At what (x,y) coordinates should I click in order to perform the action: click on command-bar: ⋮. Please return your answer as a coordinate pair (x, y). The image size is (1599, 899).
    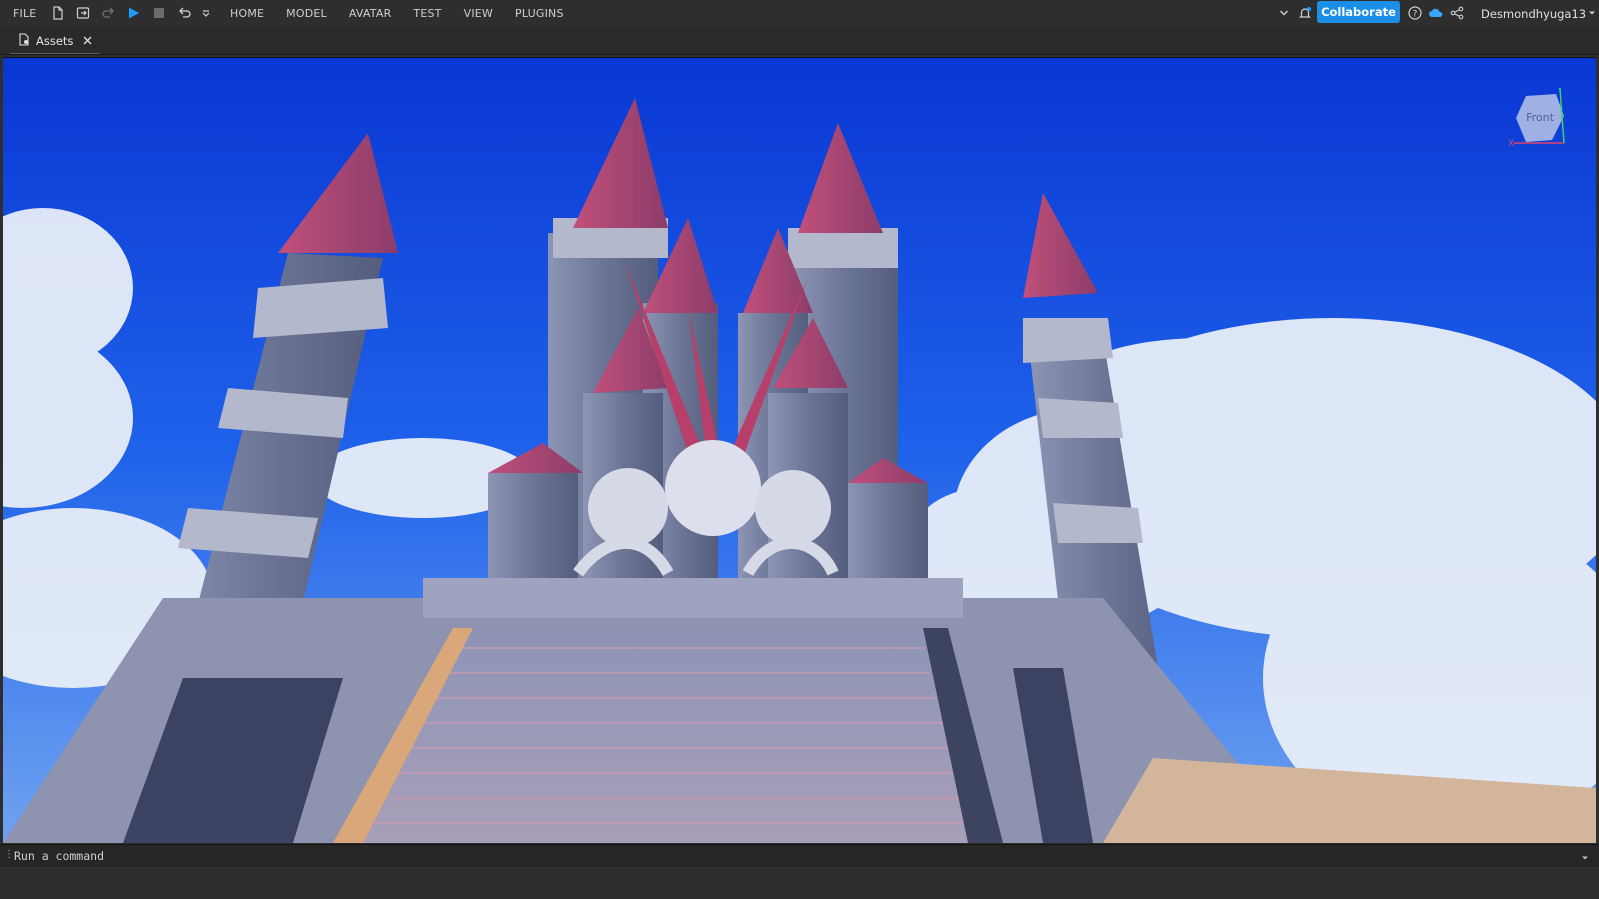
    Looking at the image, I should click on (799, 856).